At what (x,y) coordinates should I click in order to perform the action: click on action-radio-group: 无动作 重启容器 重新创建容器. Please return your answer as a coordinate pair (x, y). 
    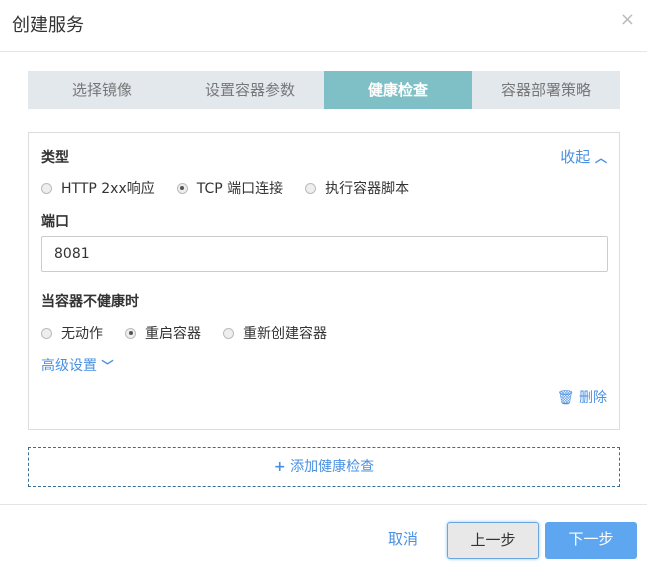
    Looking at the image, I should click on (184, 333).